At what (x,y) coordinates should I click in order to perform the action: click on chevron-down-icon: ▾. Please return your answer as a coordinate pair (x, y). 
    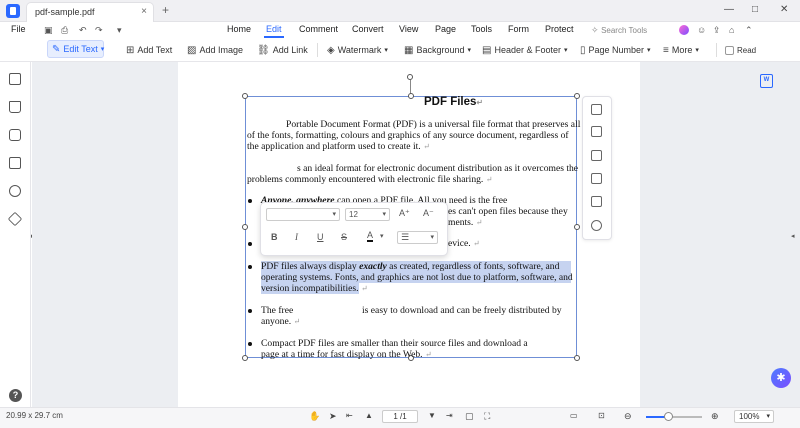
    Looking at the image, I should click on (382, 236).